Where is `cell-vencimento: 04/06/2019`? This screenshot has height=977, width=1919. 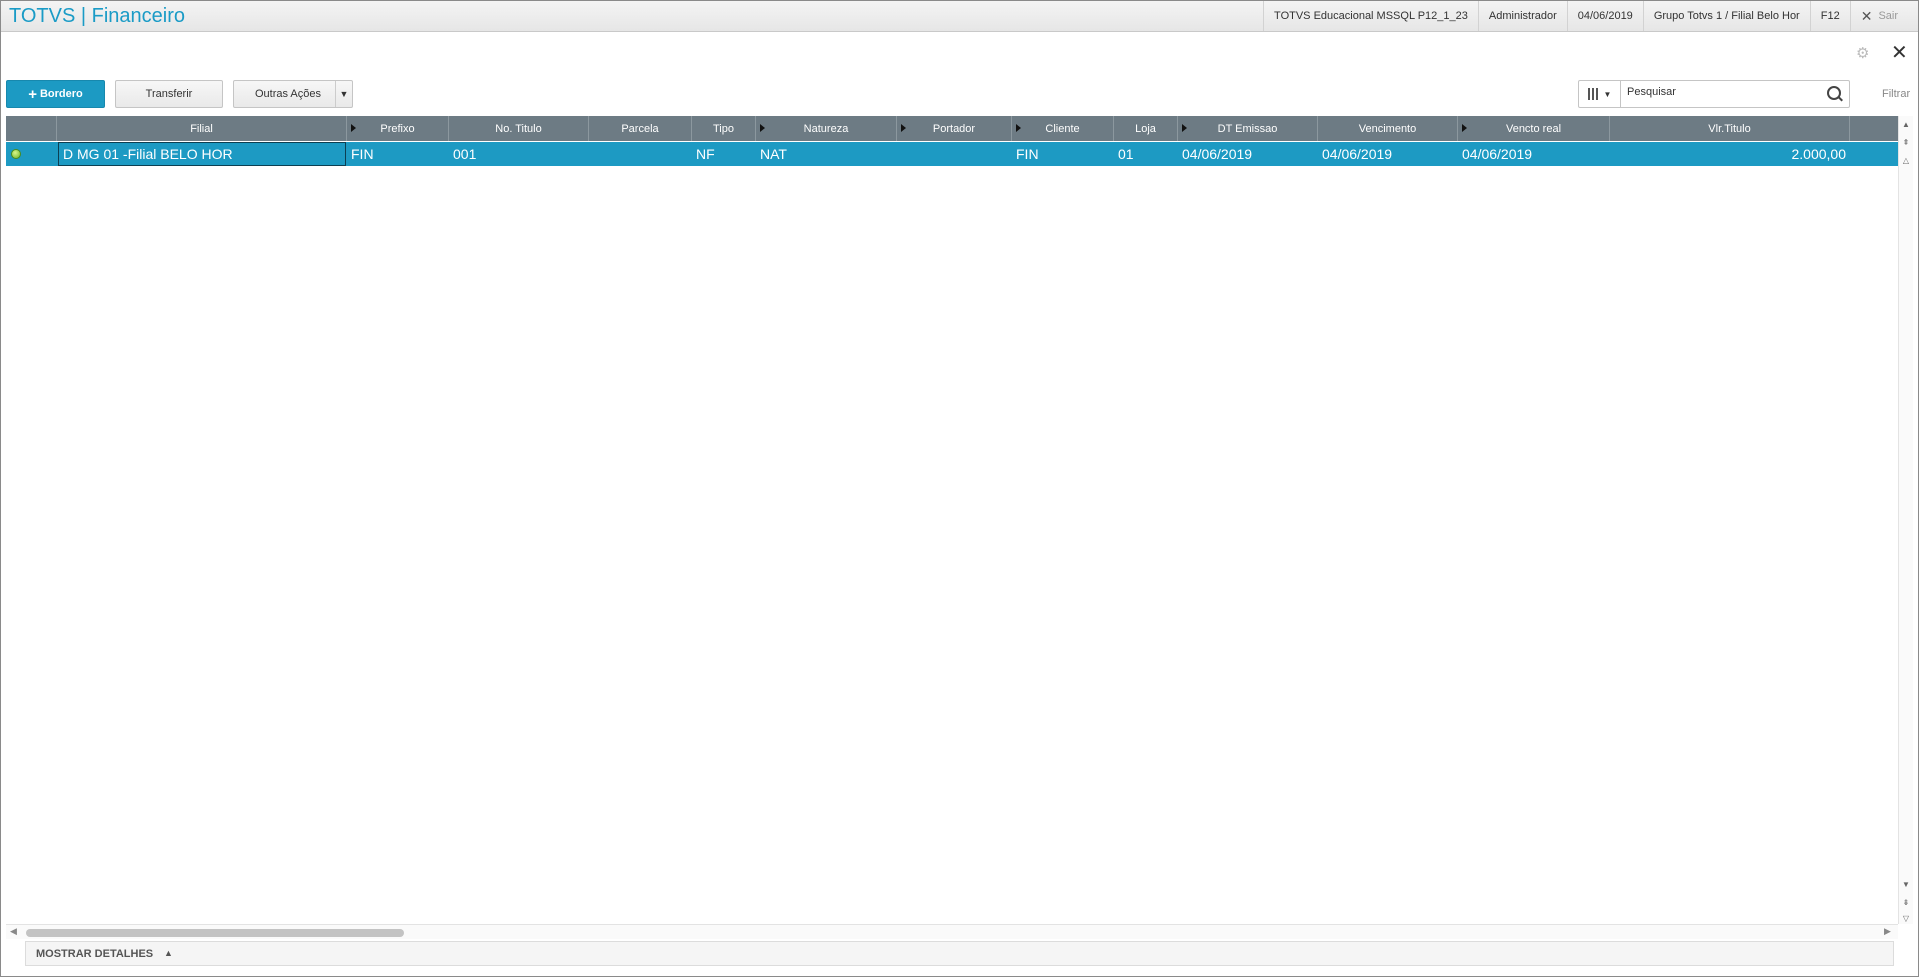
cell-vencimento: 04/06/2019 is located at coordinates (1388, 154).